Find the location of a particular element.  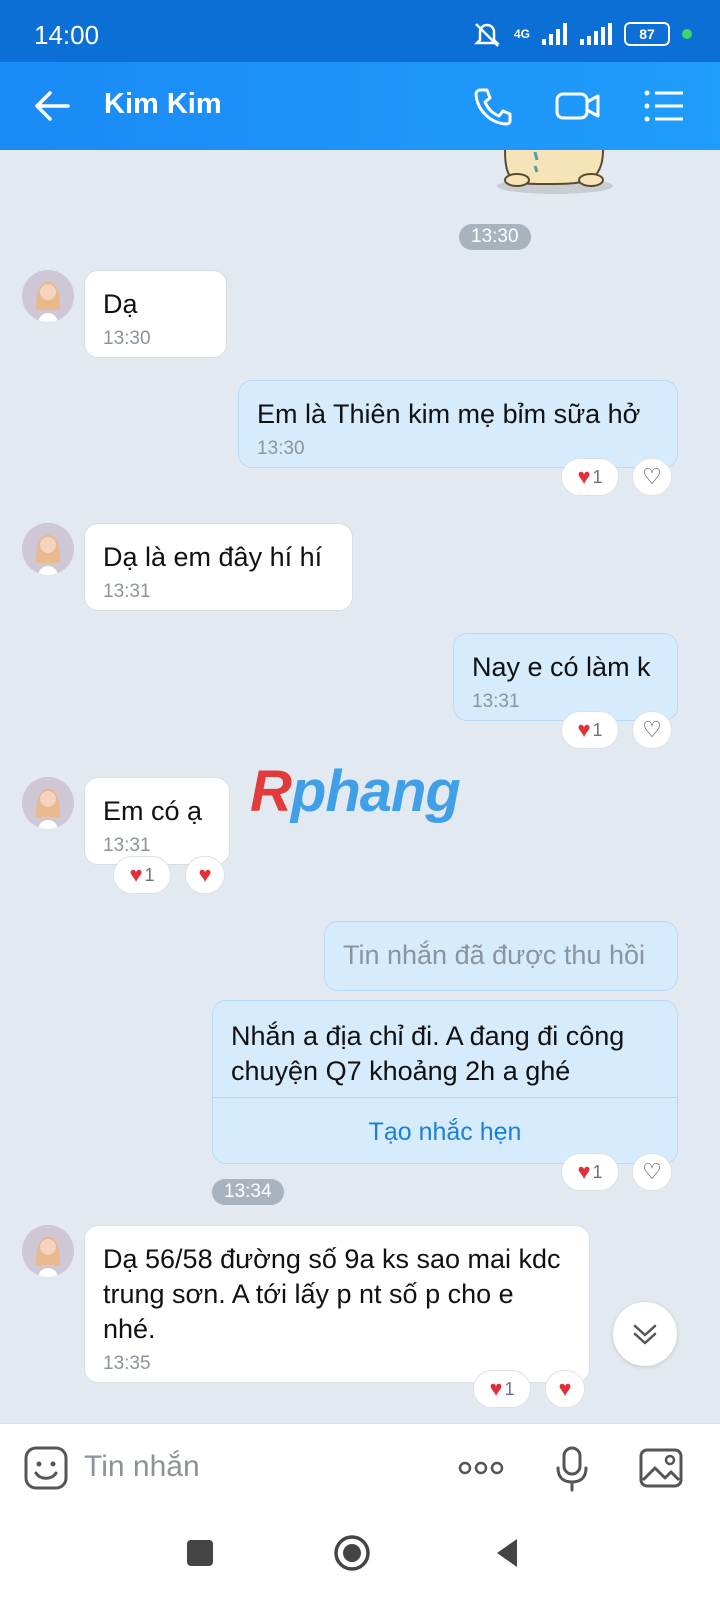

network-type: 4G is located at coordinates (521, 34).